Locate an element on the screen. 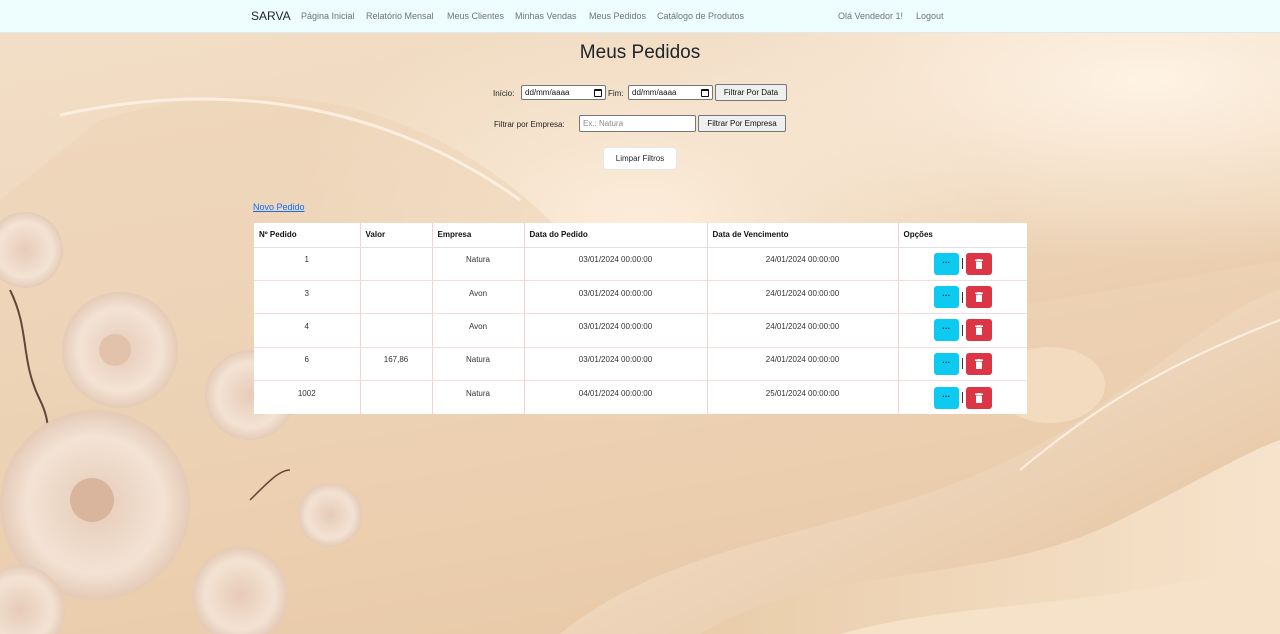 This screenshot has height=634, width=1280. end-date-value: dd/mm/aaaa is located at coordinates (654, 92).